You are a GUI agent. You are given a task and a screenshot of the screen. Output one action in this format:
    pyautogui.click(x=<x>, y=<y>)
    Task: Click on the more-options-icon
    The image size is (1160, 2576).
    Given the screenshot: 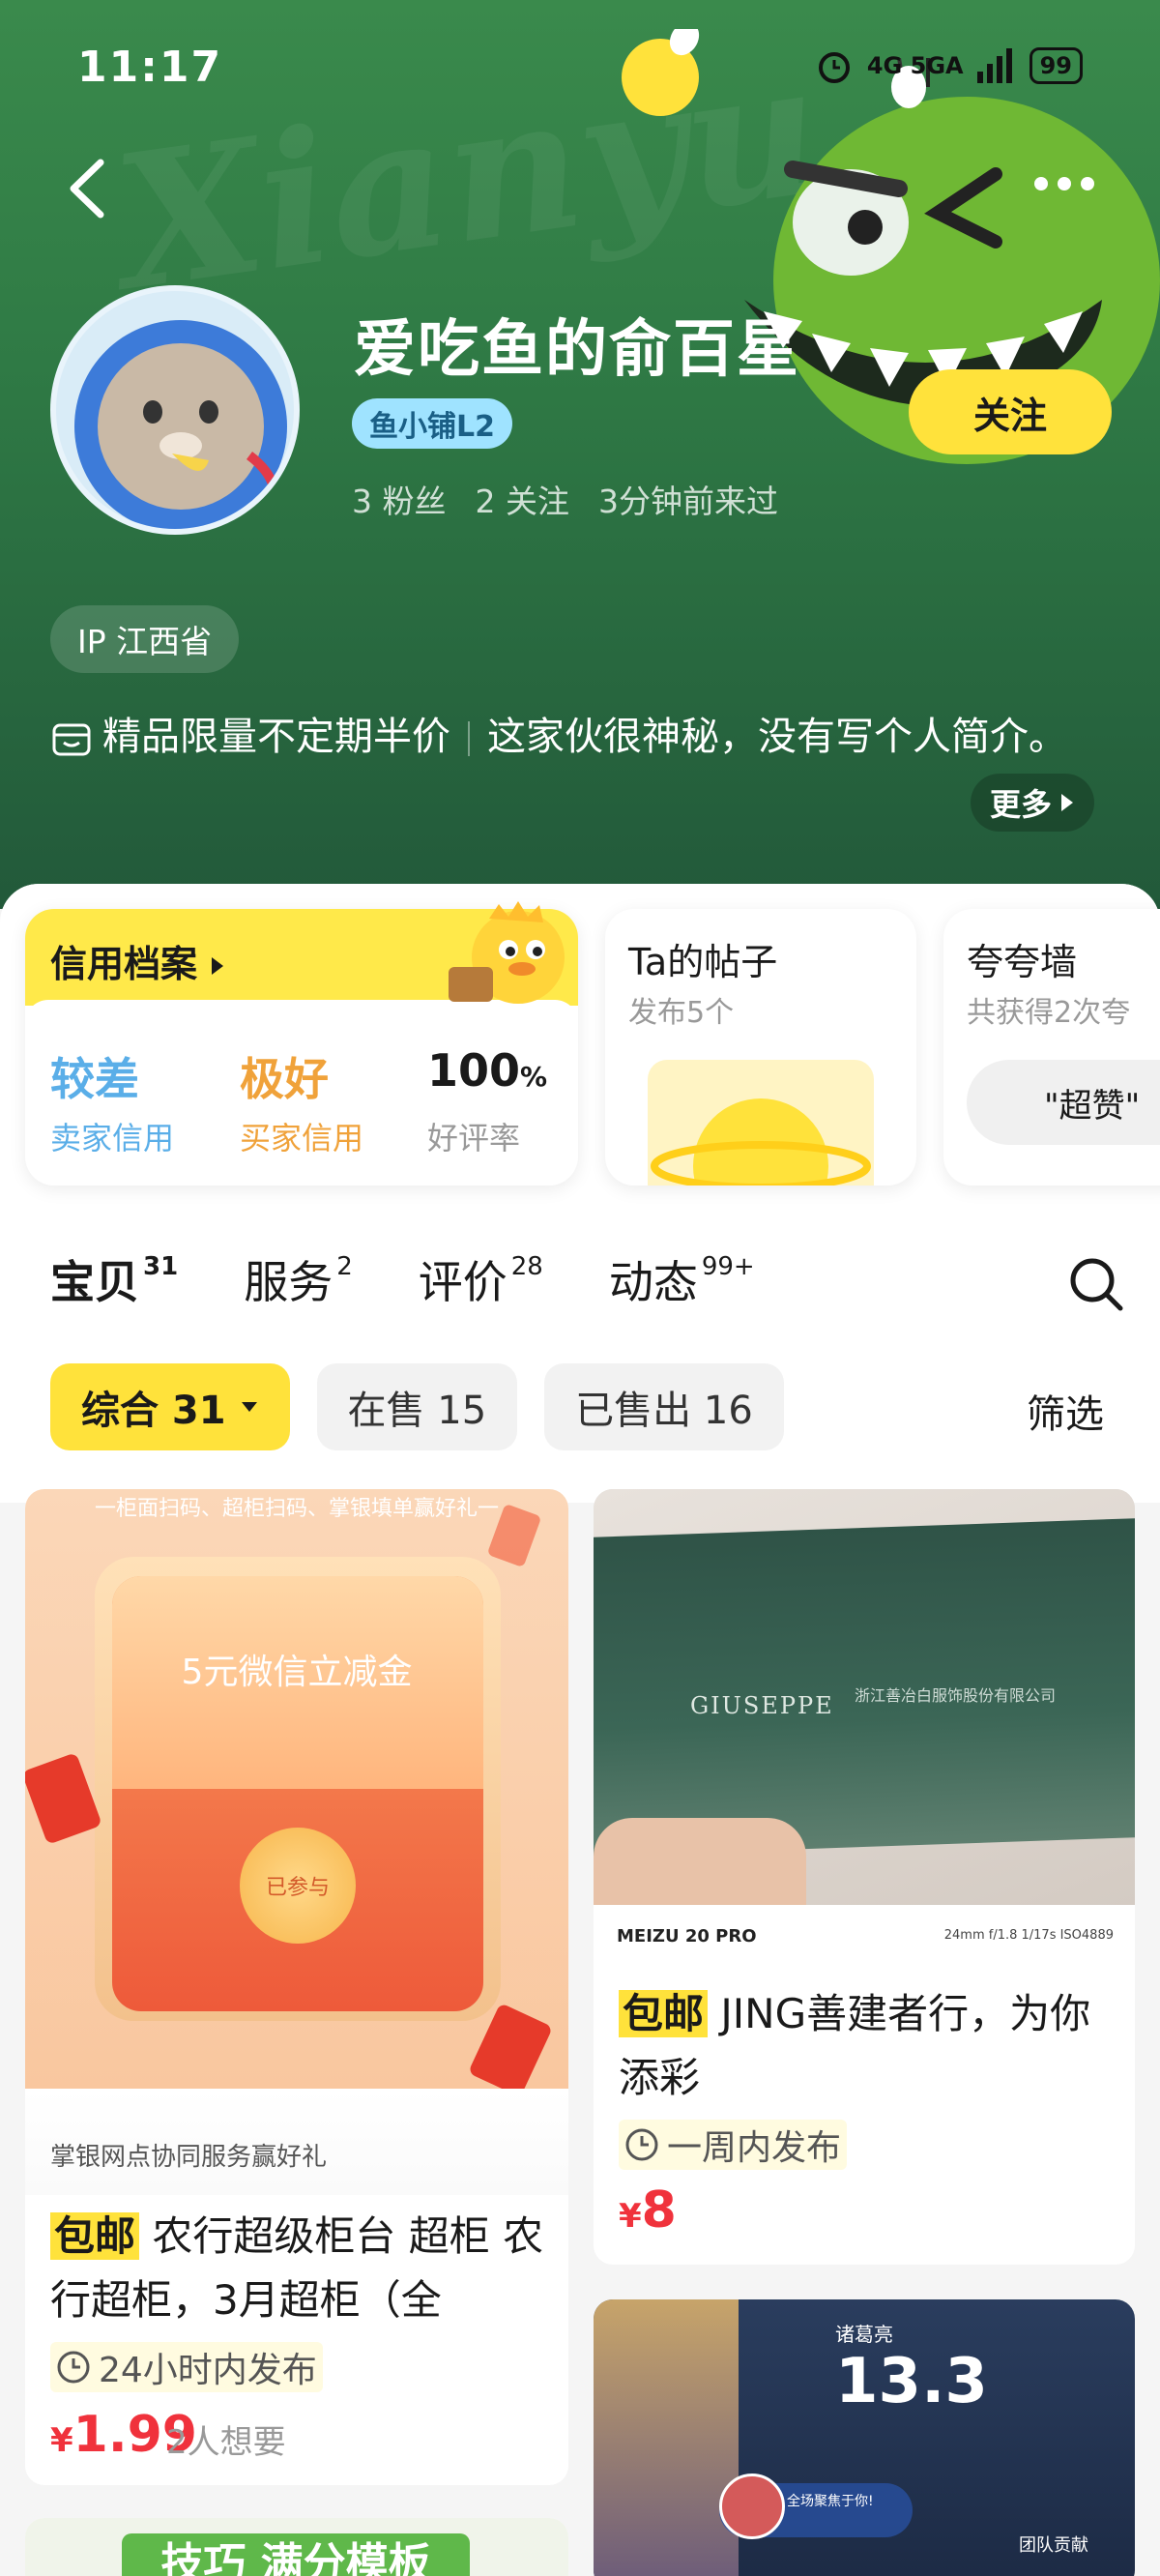 What is the action you would take?
    pyautogui.click(x=1073, y=183)
    